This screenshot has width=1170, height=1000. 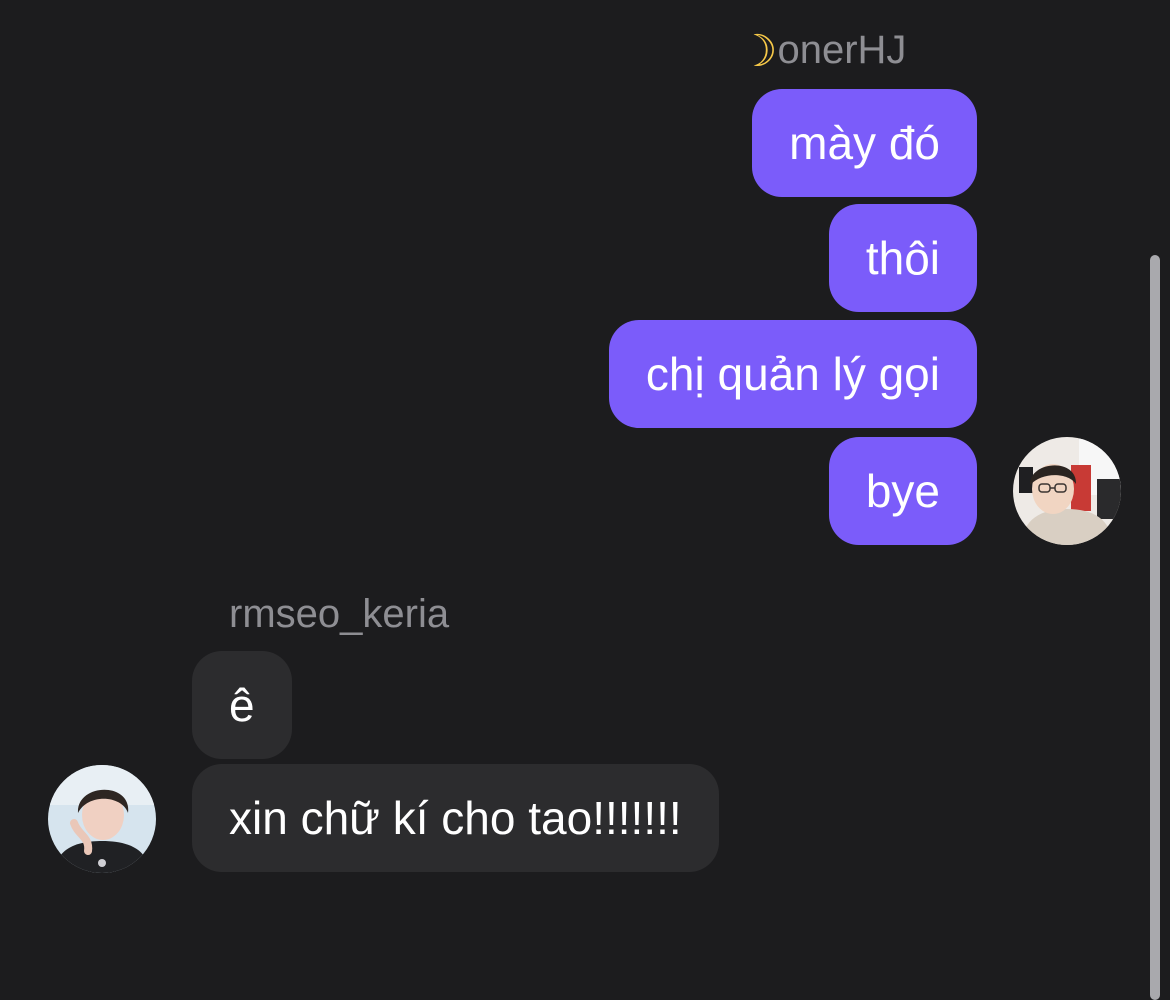 What do you see at coordinates (842, 50) in the screenshot?
I see `outgoing-sender-label: onerHJ` at bounding box center [842, 50].